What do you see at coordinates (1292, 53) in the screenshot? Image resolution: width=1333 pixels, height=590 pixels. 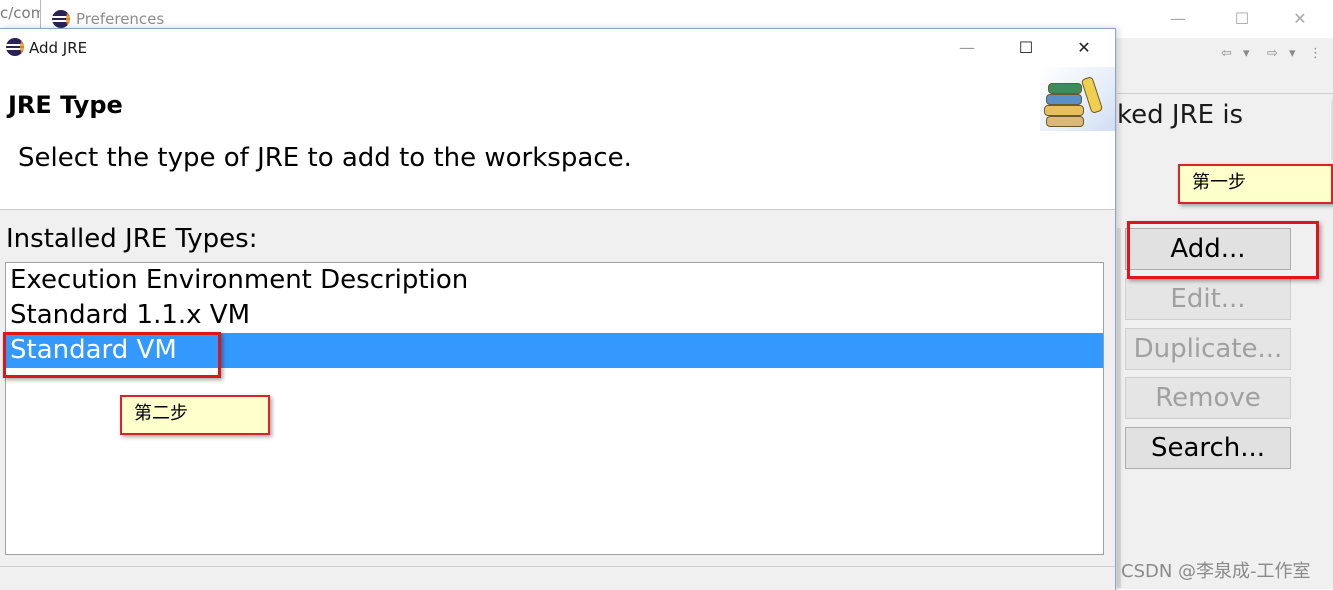 I see `forward-menu-icon: ▾` at bounding box center [1292, 53].